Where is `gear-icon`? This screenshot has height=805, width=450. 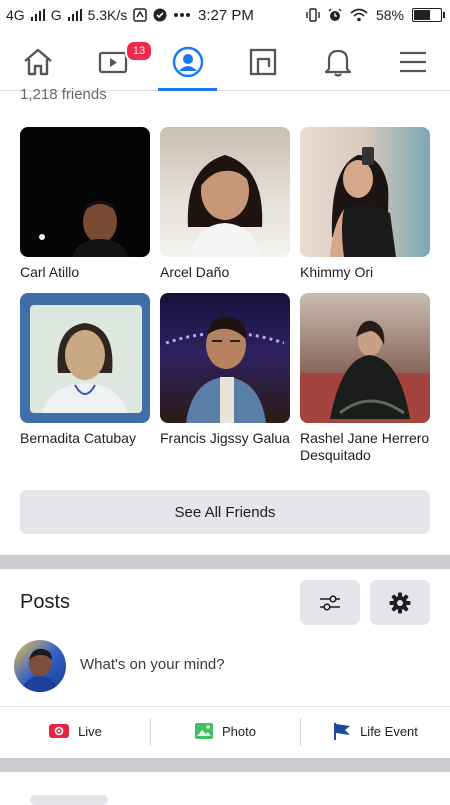 gear-icon is located at coordinates (400, 602).